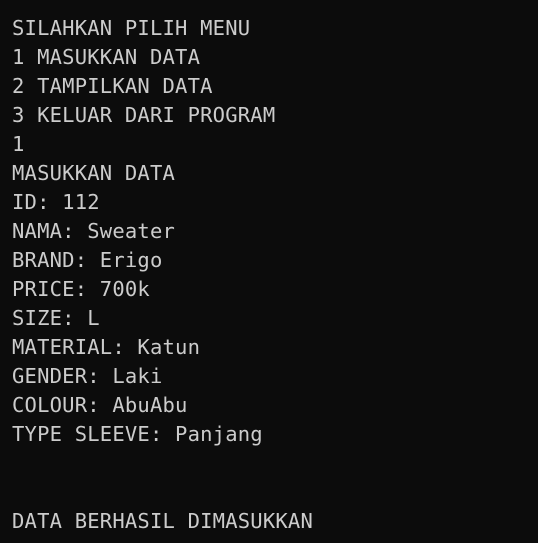 The height and width of the screenshot is (543, 538). I want to click on success-message: DATA BERHASIL DIMASUKKAN, so click(163, 521).